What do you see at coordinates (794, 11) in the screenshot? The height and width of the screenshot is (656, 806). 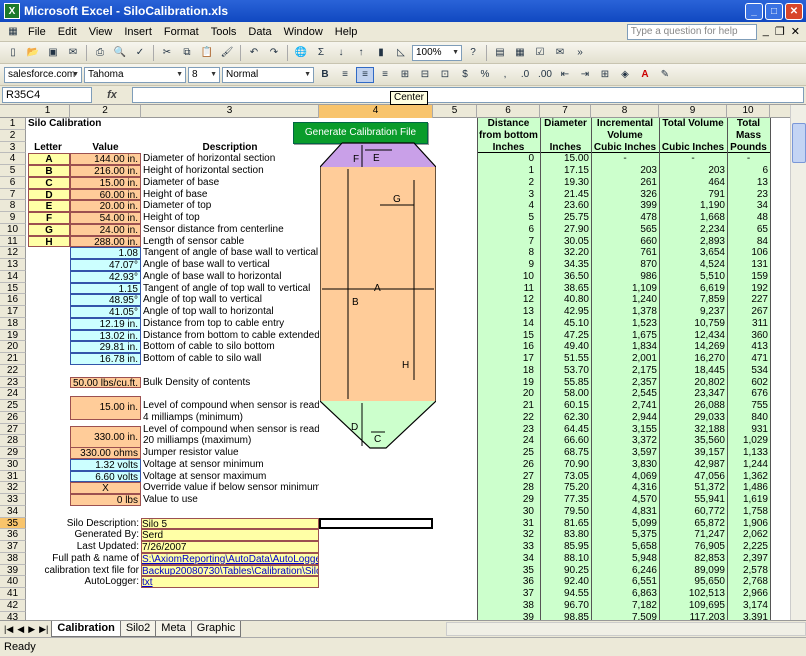 I see `close-button: ✕` at bounding box center [794, 11].